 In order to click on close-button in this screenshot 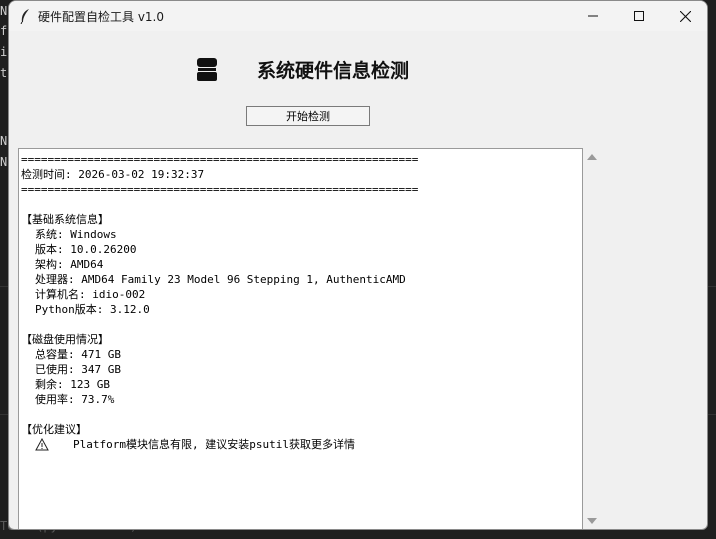, I will do `click(684, 16)`.